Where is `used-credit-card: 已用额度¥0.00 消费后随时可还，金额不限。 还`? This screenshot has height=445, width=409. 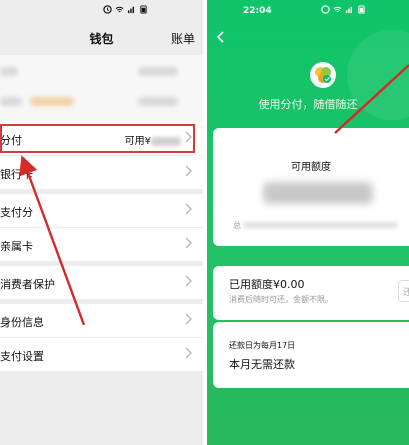 used-credit-card: 已用额度¥0.00 消费后随时可还，金额不限。 还 is located at coordinates (311, 293).